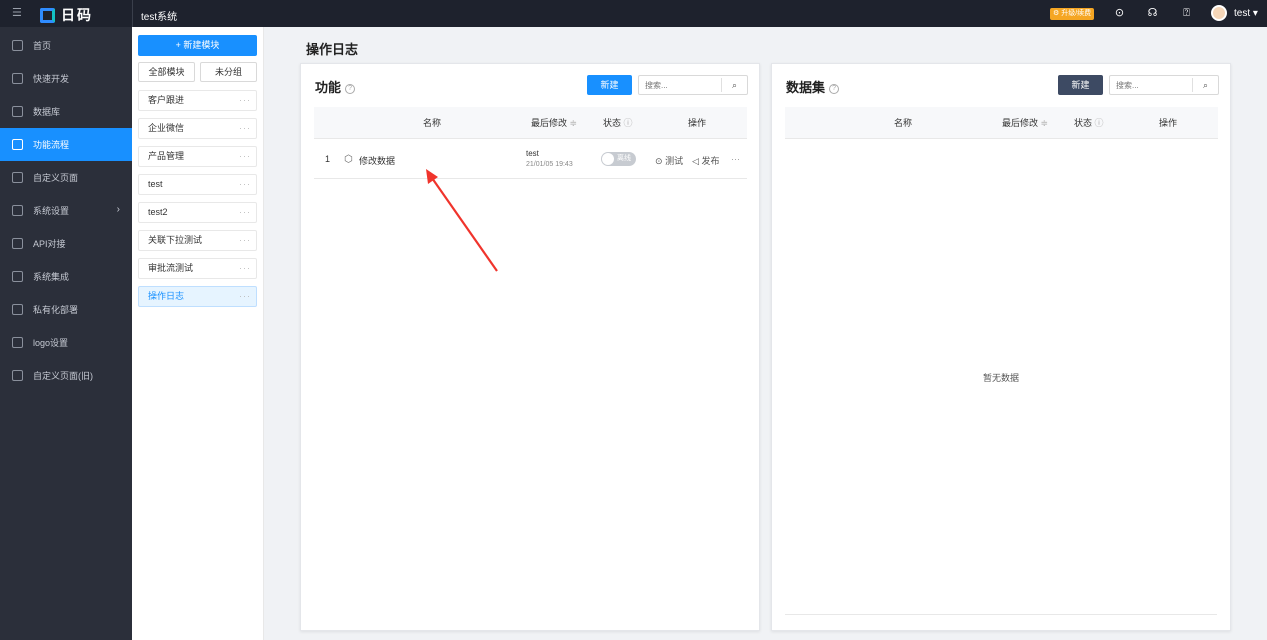 This screenshot has height=640, width=1267. I want to click on status-toggle: 离线, so click(618, 159).